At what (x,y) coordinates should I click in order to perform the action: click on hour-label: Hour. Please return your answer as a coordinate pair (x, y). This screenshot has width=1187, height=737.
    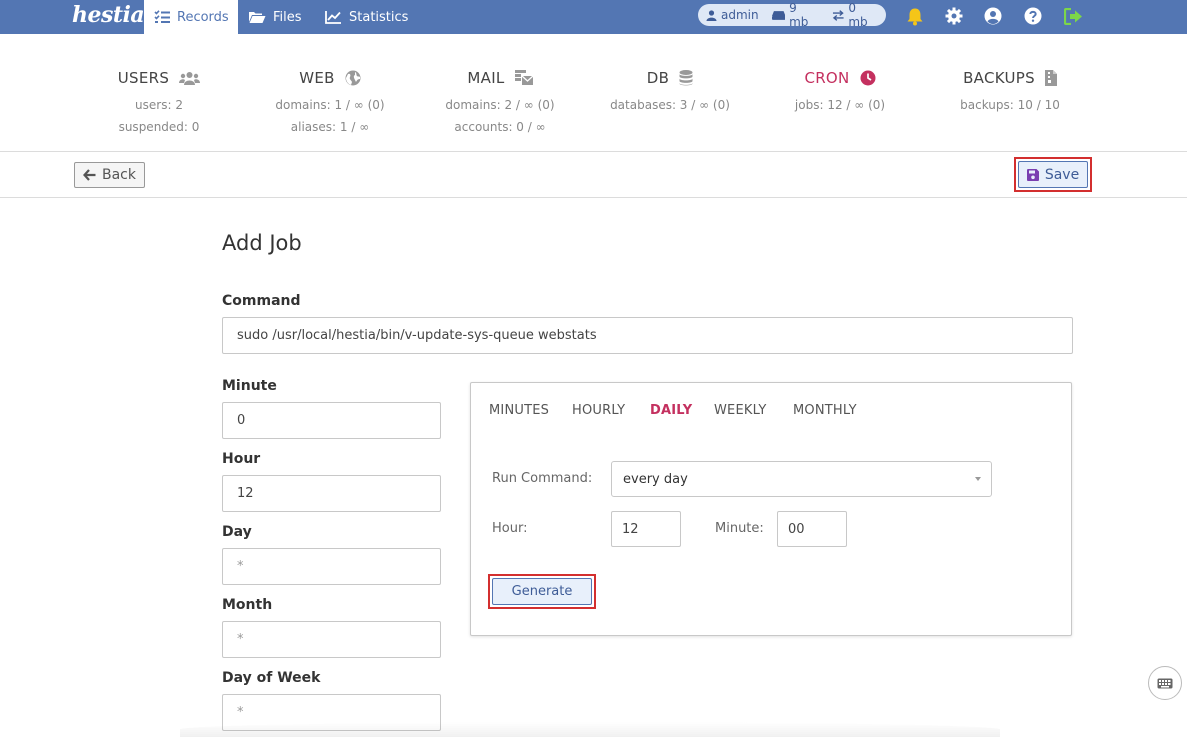
    Looking at the image, I should click on (241, 459).